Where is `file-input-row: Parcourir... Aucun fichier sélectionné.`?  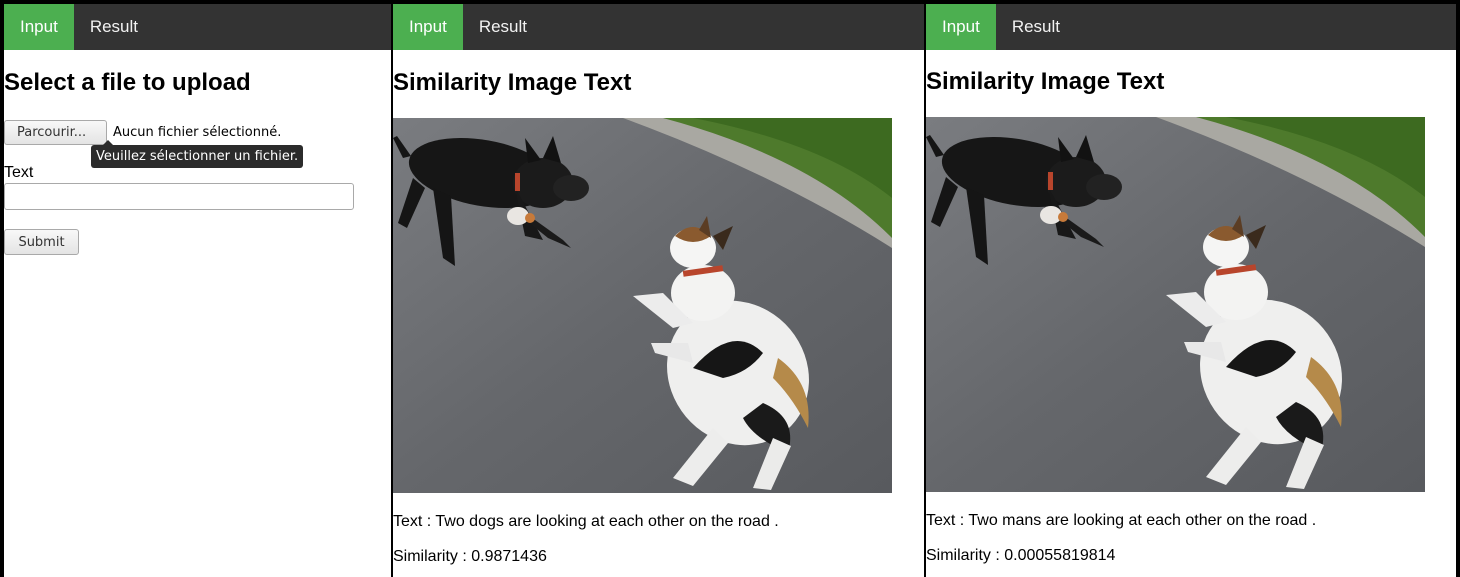
file-input-row: Parcourir... Aucun fichier sélectionné. is located at coordinates (142, 132).